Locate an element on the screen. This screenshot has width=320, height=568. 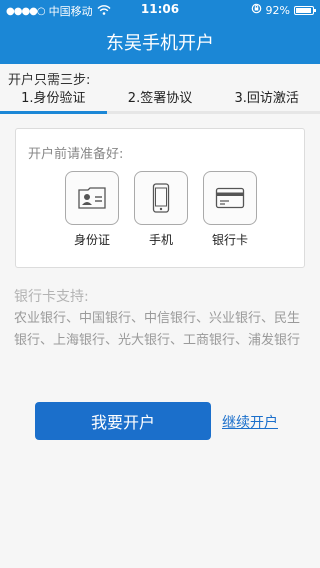
header-bar: 东吴手机开户 is located at coordinates (160, 42).